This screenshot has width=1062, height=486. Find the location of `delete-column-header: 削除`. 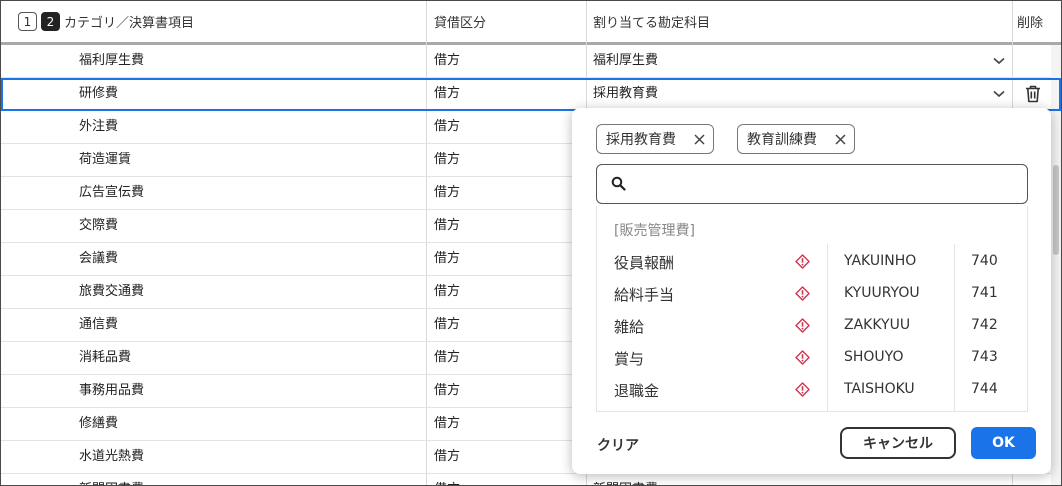

delete-column-header: 削除 is located at coordinates (1037, 21).